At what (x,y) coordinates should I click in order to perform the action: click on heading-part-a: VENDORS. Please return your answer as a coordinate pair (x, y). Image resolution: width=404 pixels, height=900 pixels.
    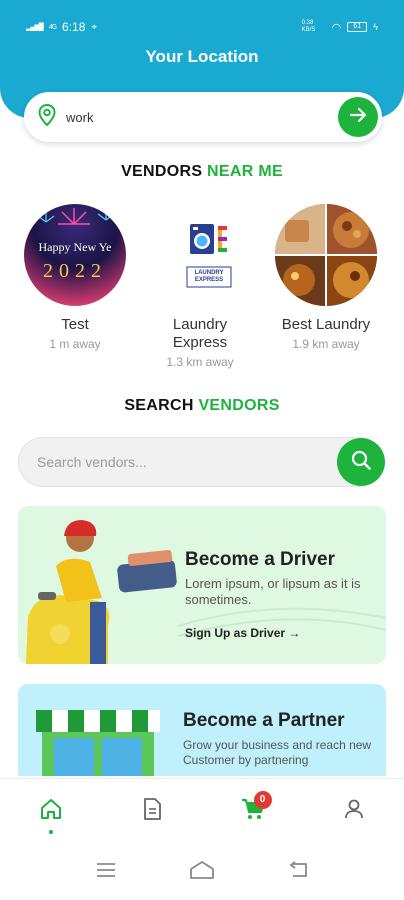
    Looking at the image, I should click on (162, 171).